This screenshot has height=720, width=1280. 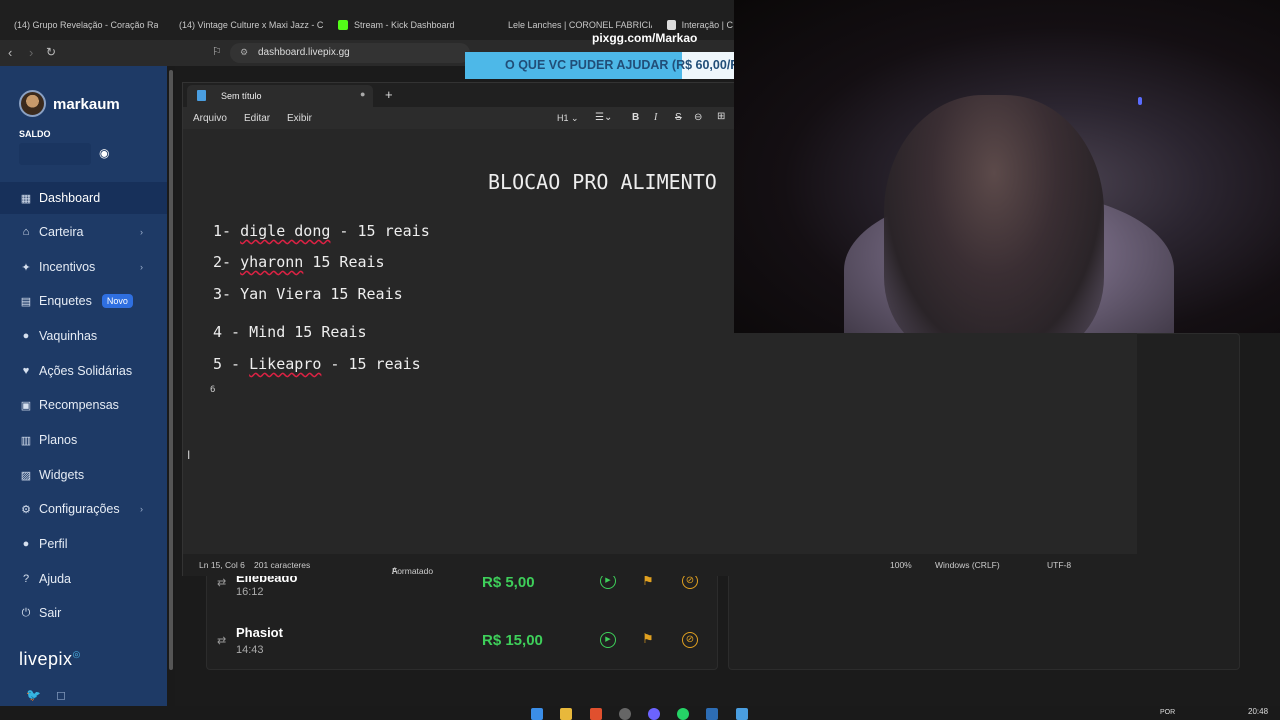 What do you see at coordinates (26, 612) in the screenshot?
I see `logout-icon: ⏻` at bounding box center [26, 612].